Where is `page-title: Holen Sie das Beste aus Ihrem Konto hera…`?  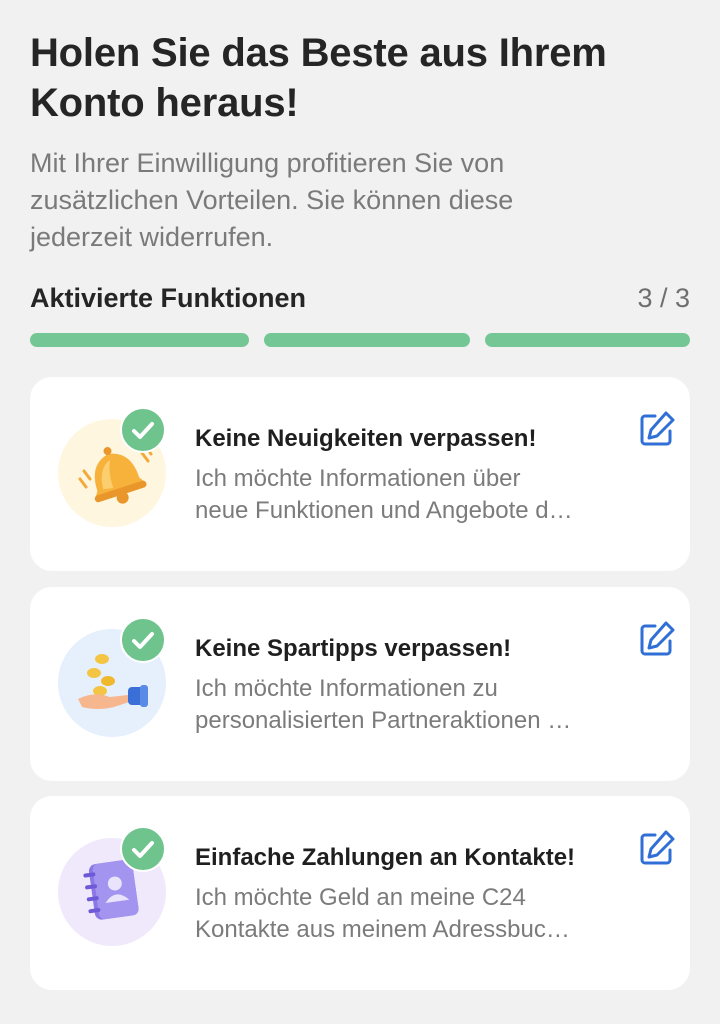
page-title: Holen Sie das Beste aus Ihrem Konto hera… is located at coordinates (360, 78).